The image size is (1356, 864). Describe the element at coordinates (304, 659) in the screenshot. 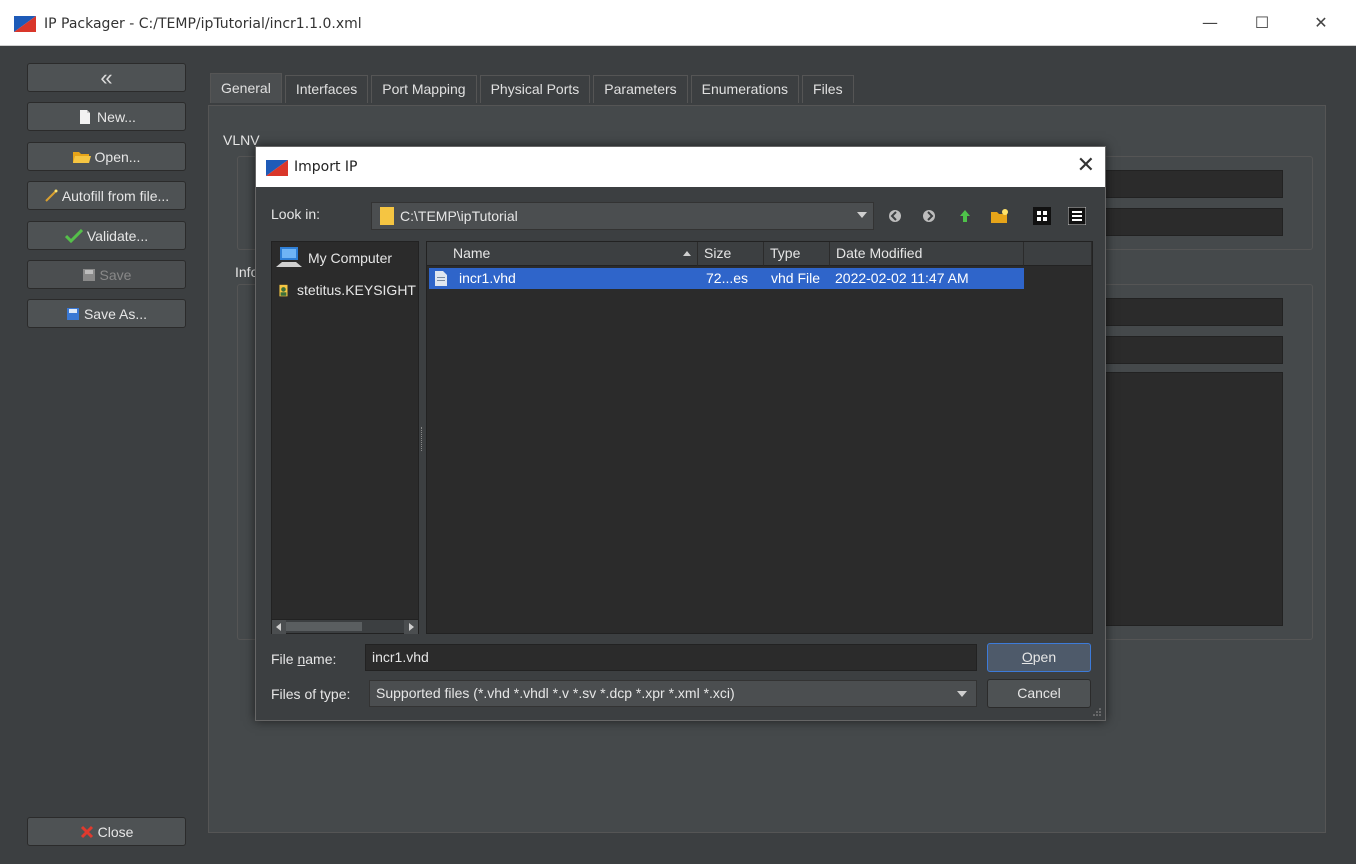

I see `file-name-label: File name:` at that location.